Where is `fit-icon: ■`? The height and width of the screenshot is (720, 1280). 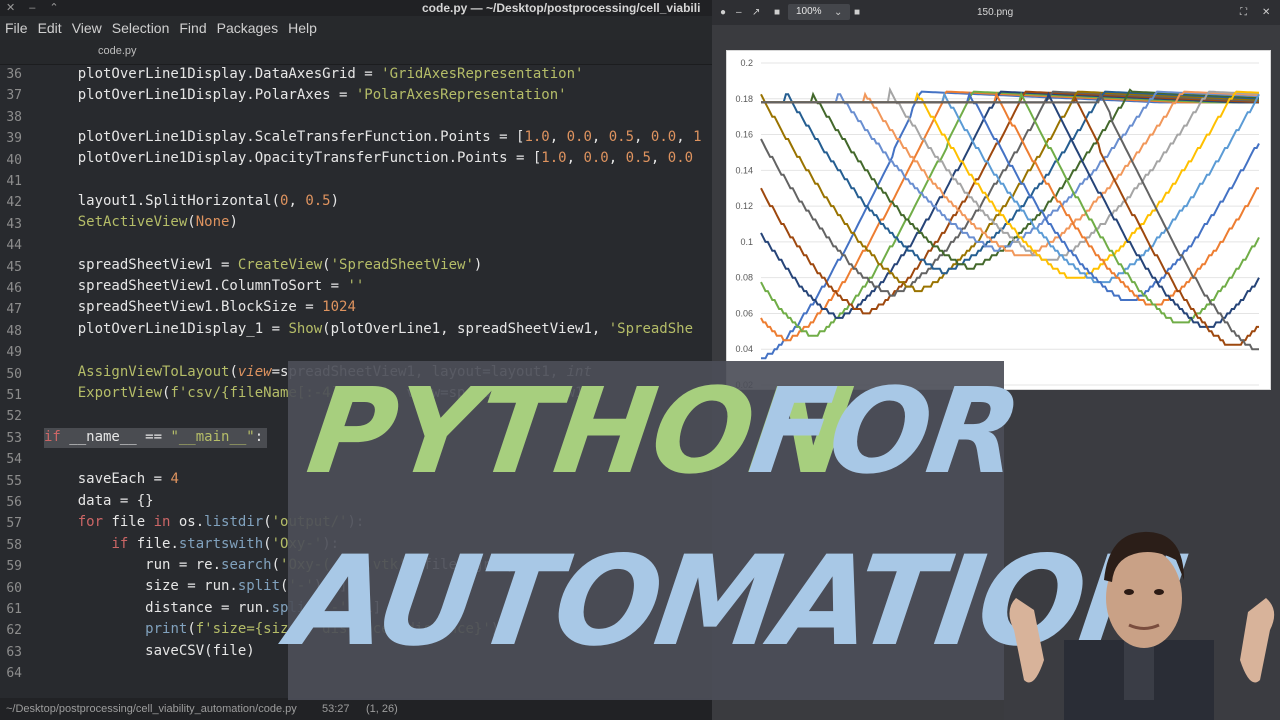 fit-icon: ■ is located at coordinates (777, 12).